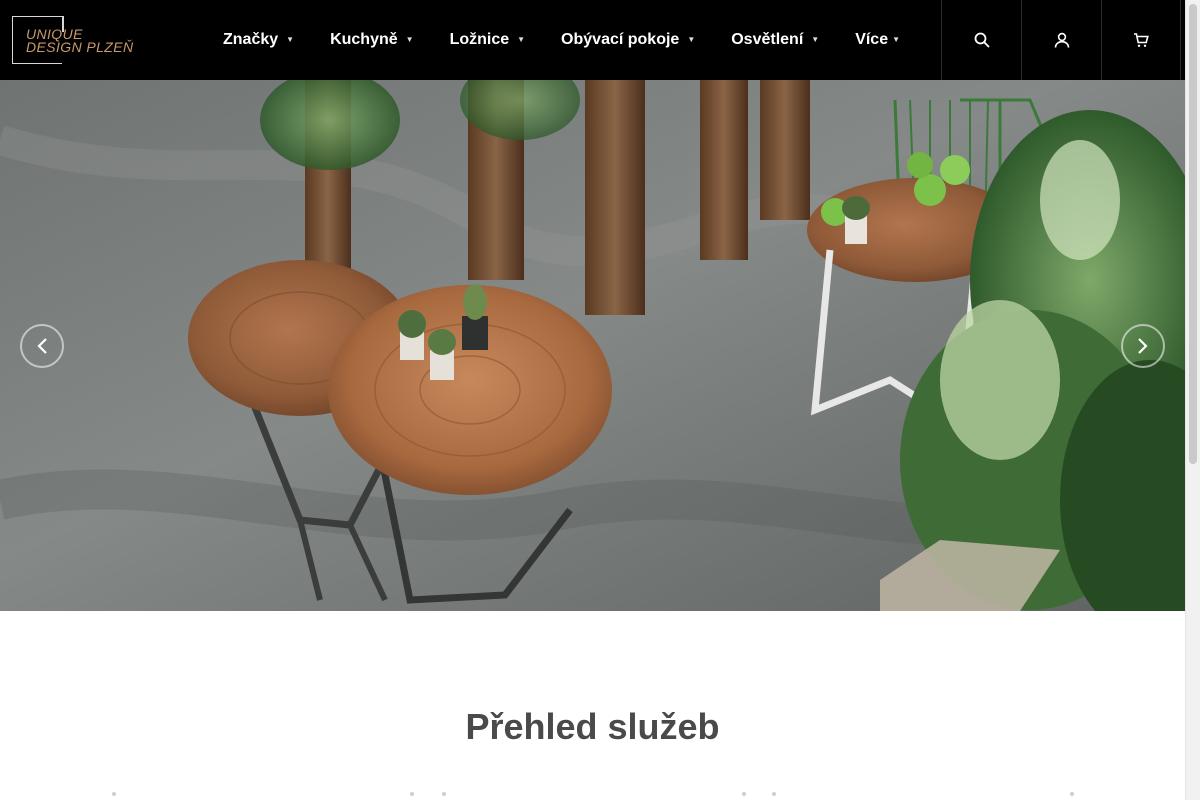 The height and width of the screenshot is (800, 1200). What do you see at coordinates (364, 39) in the screenshot?
I see `nav-item-label: Kuchyně` at bounding box center [364, 39].